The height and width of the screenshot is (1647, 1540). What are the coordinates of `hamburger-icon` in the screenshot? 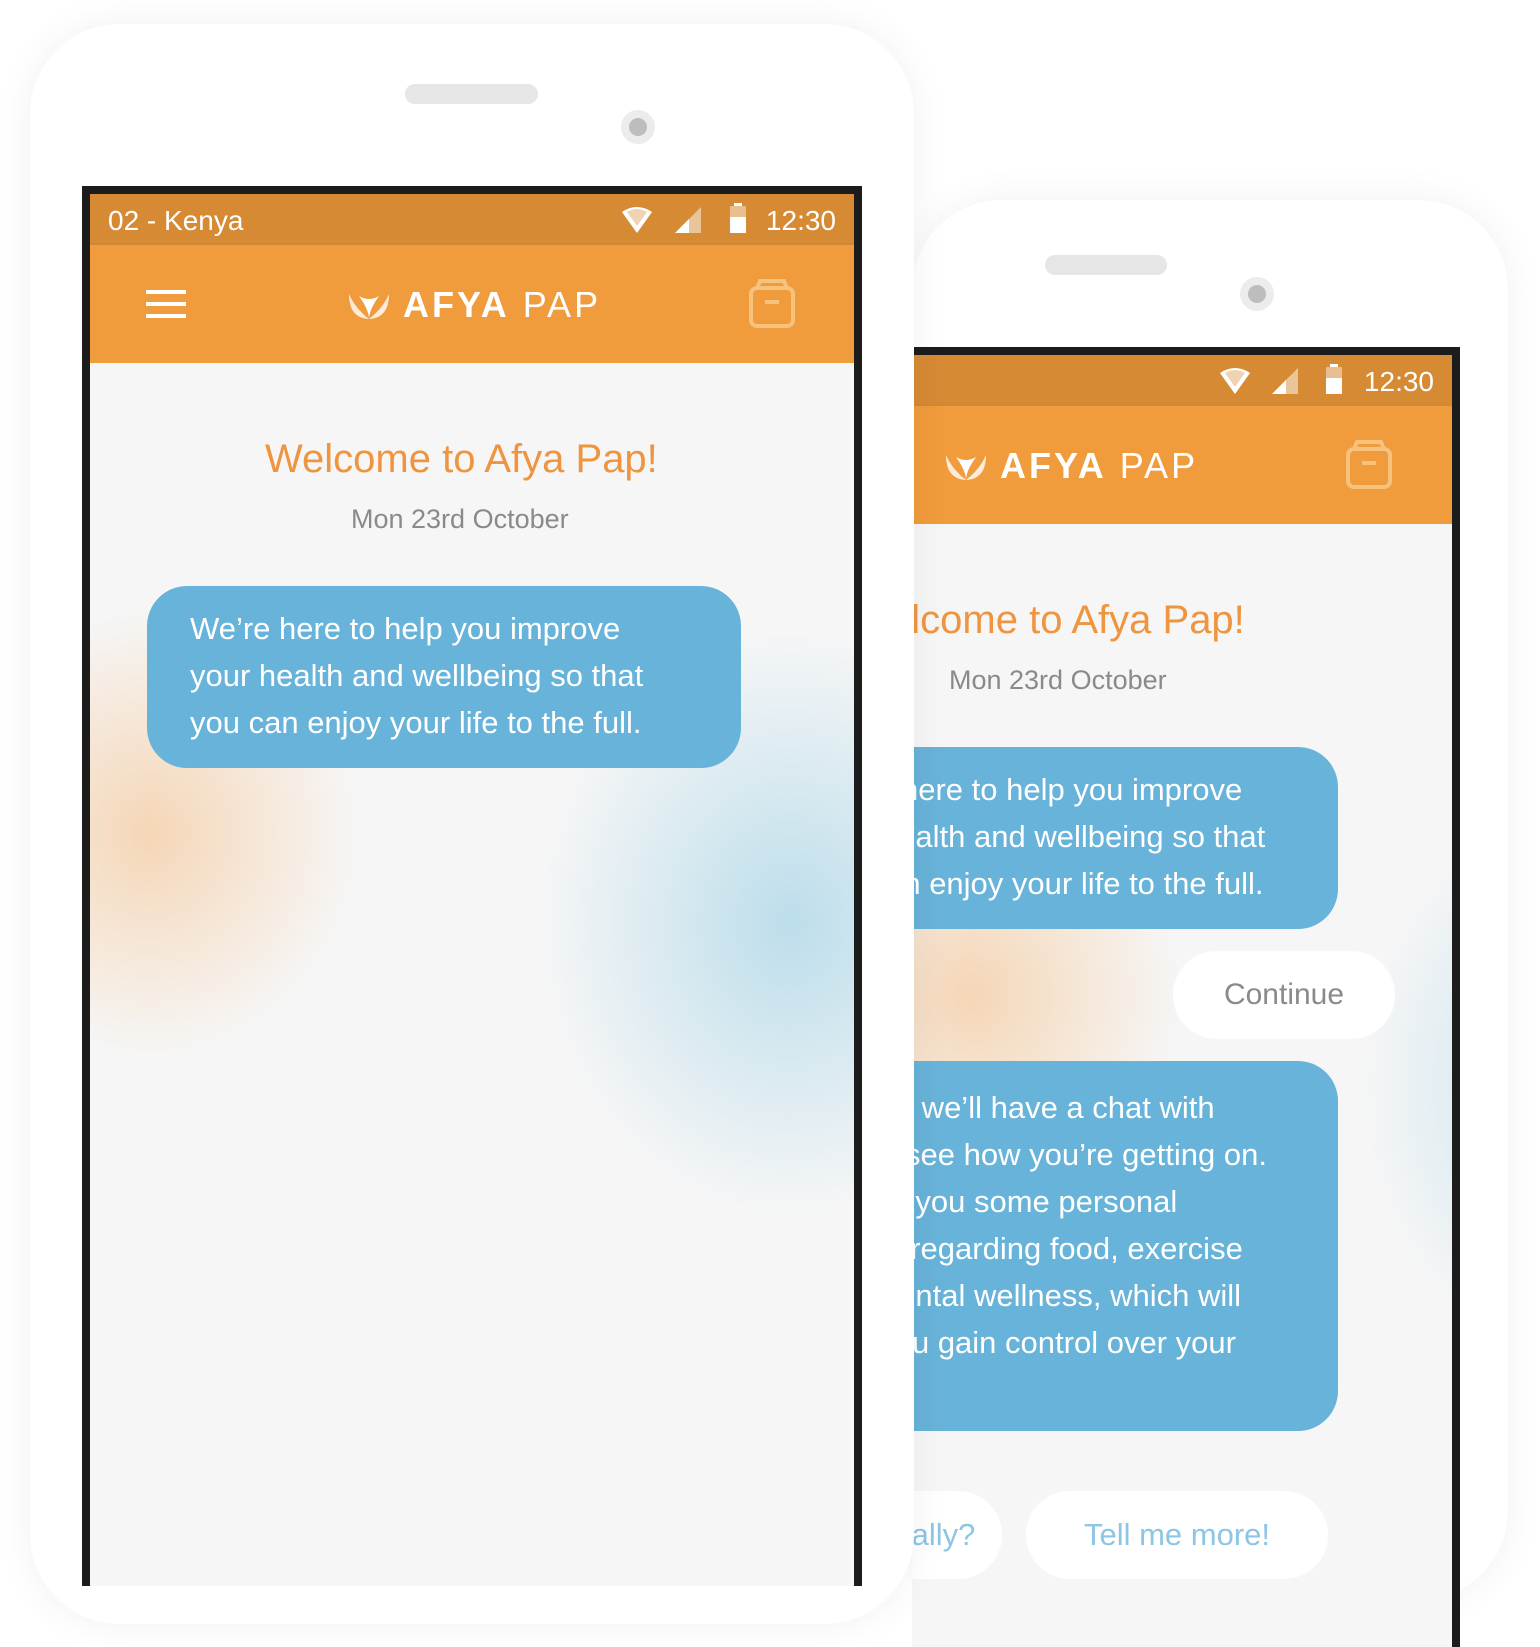 It's located at (166, 304).